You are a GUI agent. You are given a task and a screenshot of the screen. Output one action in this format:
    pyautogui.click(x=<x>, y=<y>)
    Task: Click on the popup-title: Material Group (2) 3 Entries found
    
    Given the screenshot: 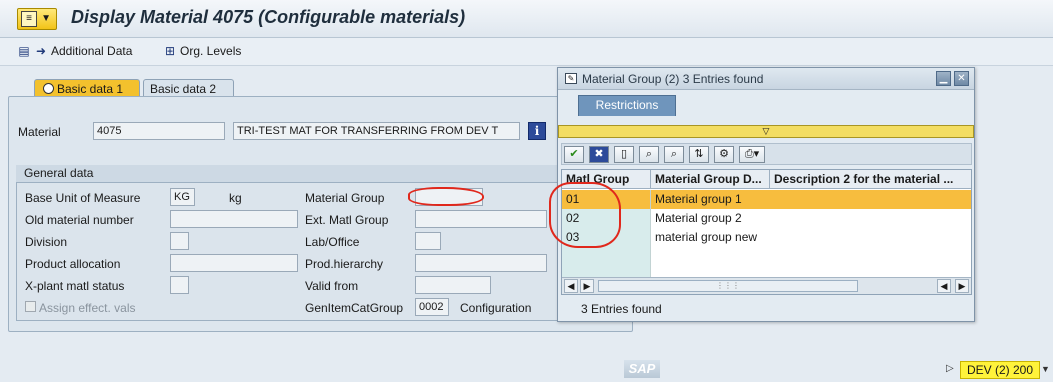 What is the action you would take?
    pyautogui.click(x=673, y=79)
    